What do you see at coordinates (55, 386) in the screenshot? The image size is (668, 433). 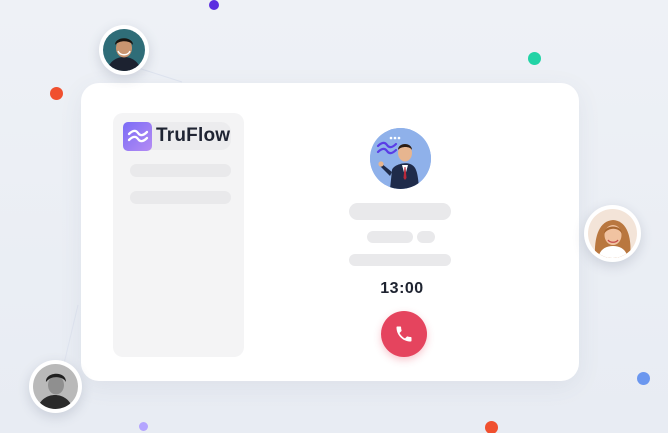 I see `participant-avatar-bottom-left` at bounding box center [55, 386].